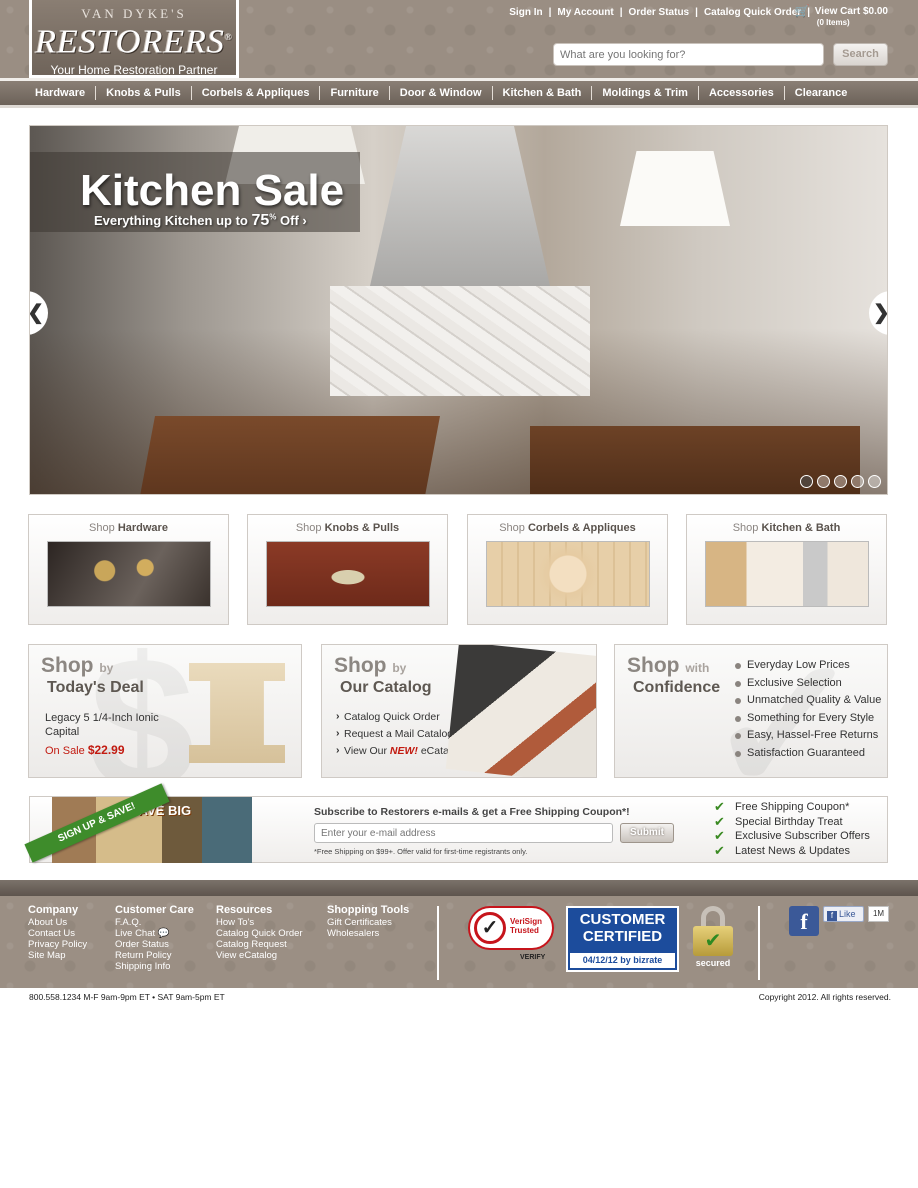  What do you see at coordinates (154, 966) in the screenshot?
I see `shipping-info-link: Shipping Info` at bounding box center [154, 966].